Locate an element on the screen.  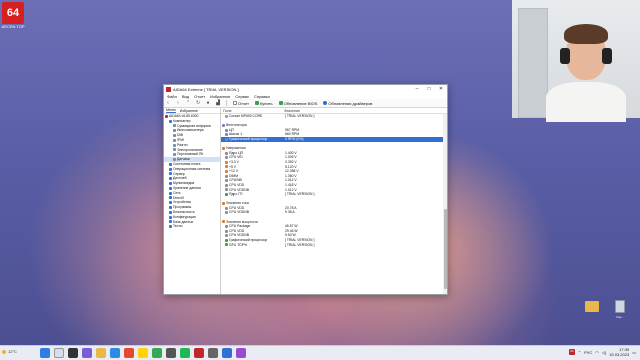
taskbar: 12°C 64 ⌃ РУС ◠ ◁) 17:39 15.03.2023 ▭ is located at coordinates (320, 352).